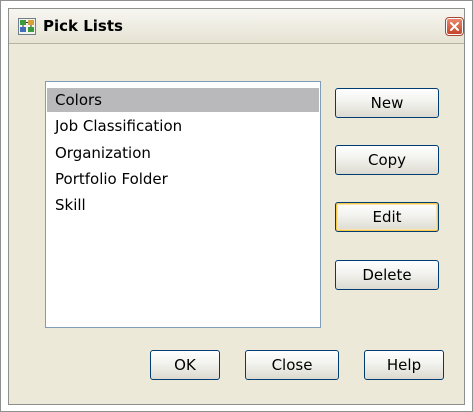 The width and height of the screenshot is (473, 412). What do you see at coordinates (387, 160) in the screenshot?
I see `copy-button: Copy` at bounding box center [387, 160].